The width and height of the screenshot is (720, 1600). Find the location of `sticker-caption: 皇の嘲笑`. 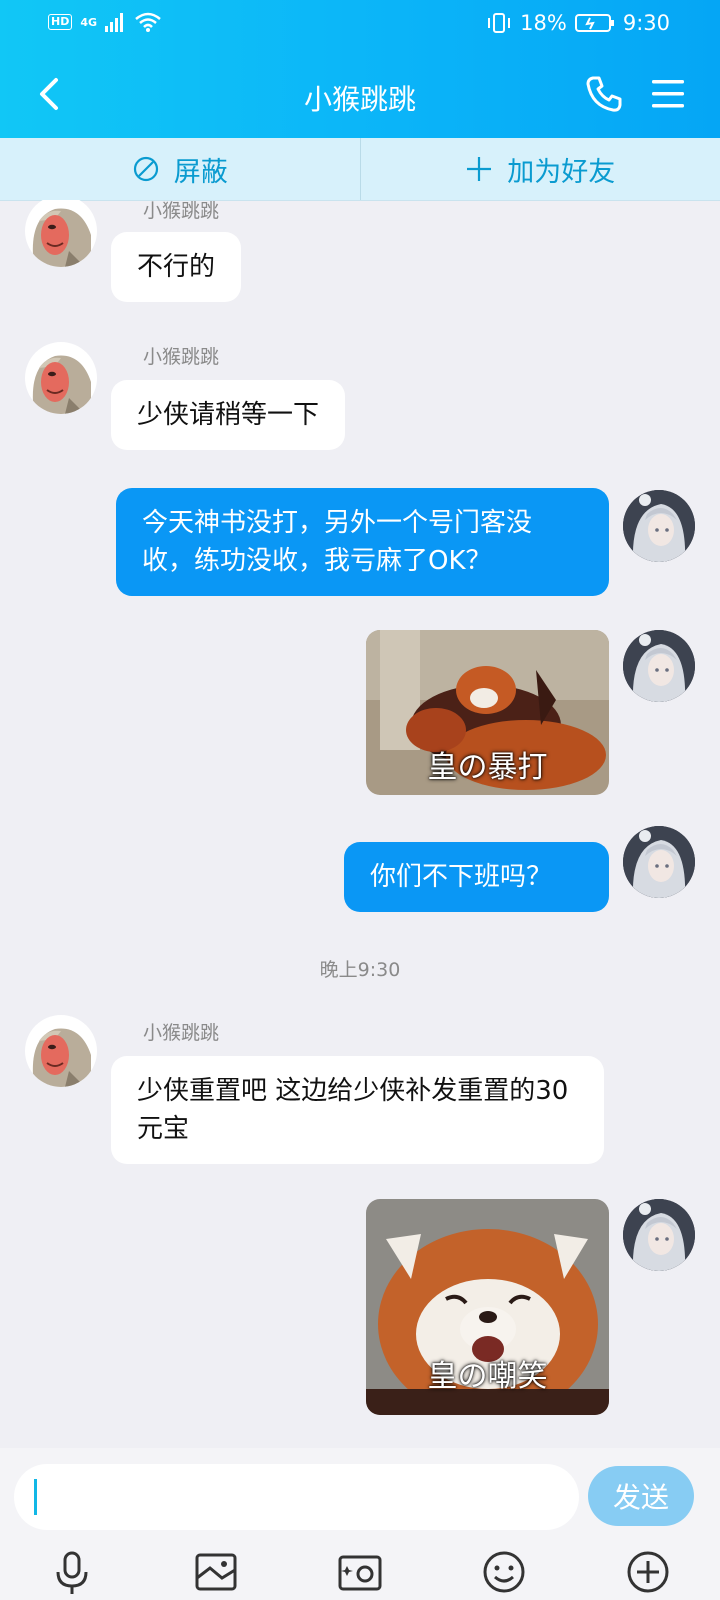

sticker-caption: 皇の嘲笑 is located at coordinates (487, 1376).